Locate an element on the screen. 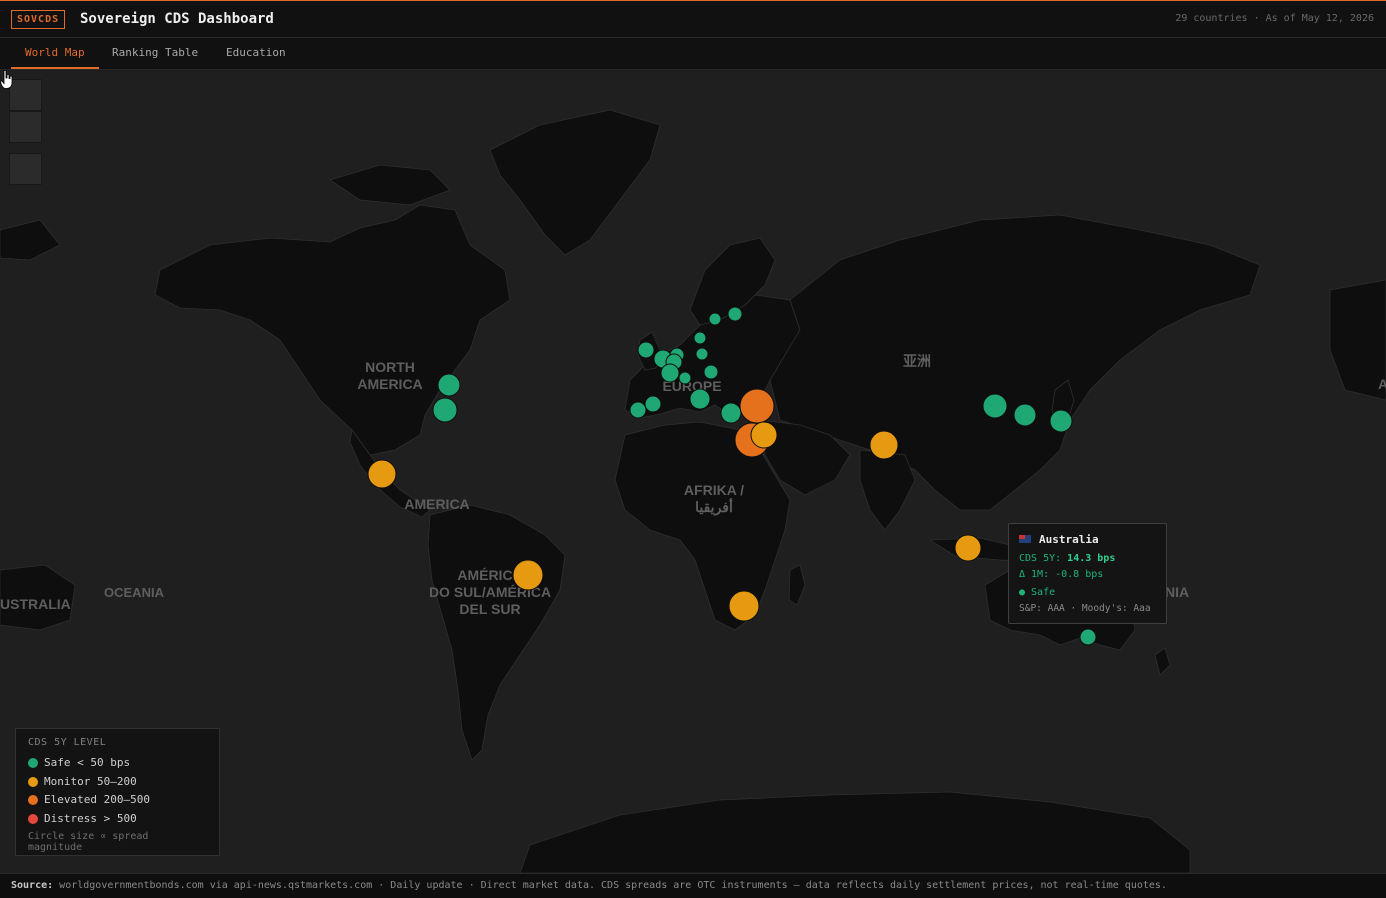  marker-france is located at coordinates (670, 373).